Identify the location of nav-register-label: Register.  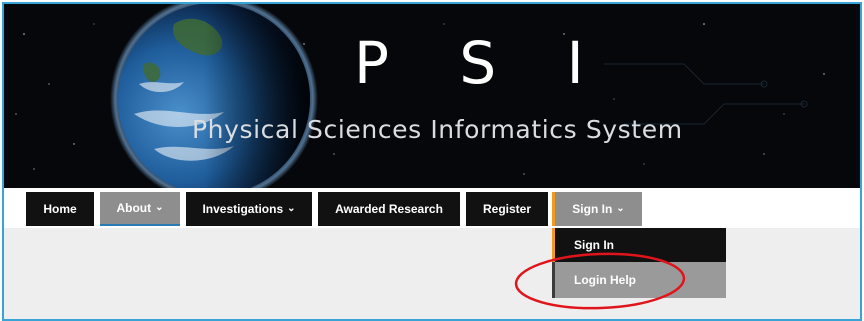
(507, 209).